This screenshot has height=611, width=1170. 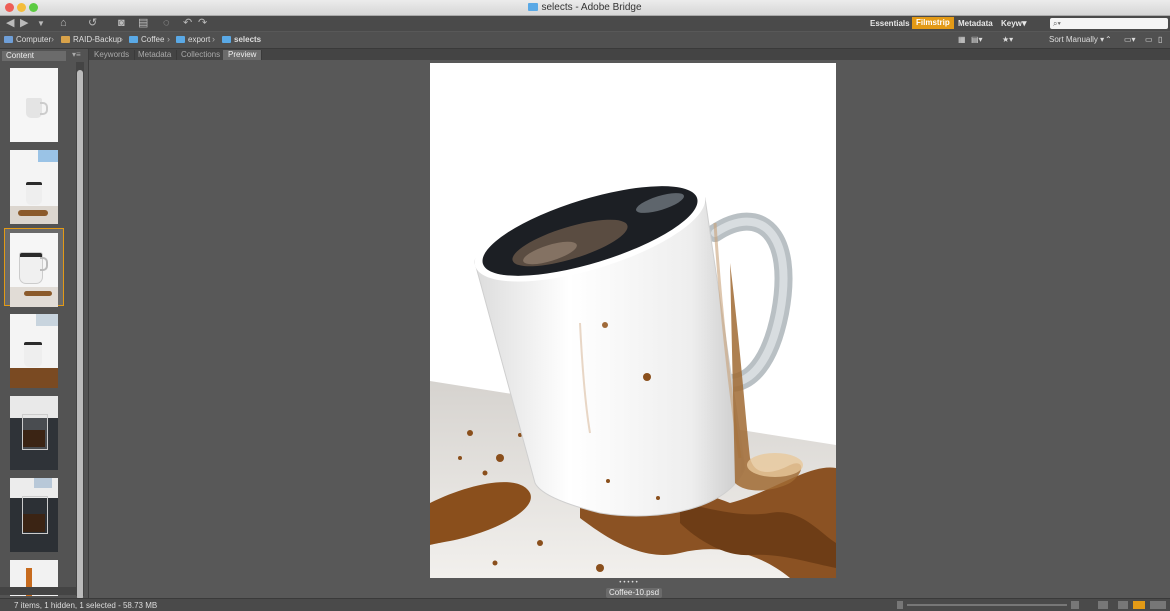 What do you see at coordinates (933, 23) in the screenshot?
I see `workspace-filmstrip: Filmstrip` at bounding box center [933, 23].